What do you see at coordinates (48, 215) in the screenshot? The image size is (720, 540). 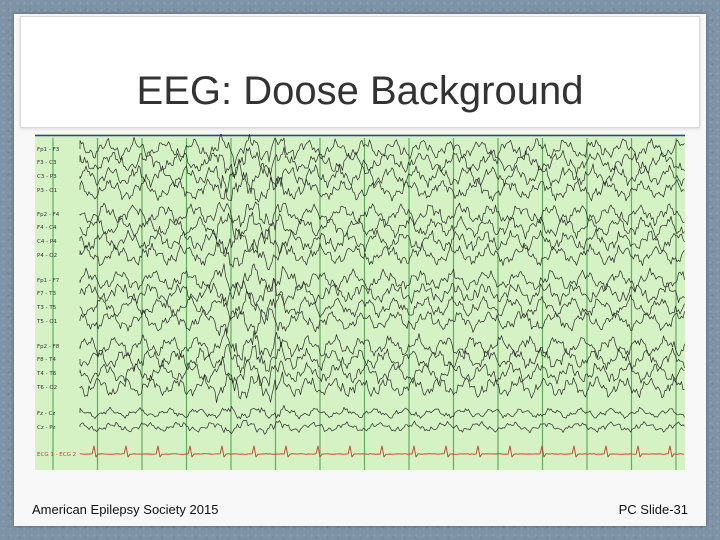 I see `channel-label: Fp2 - F4` at bounding box center [48, 215].